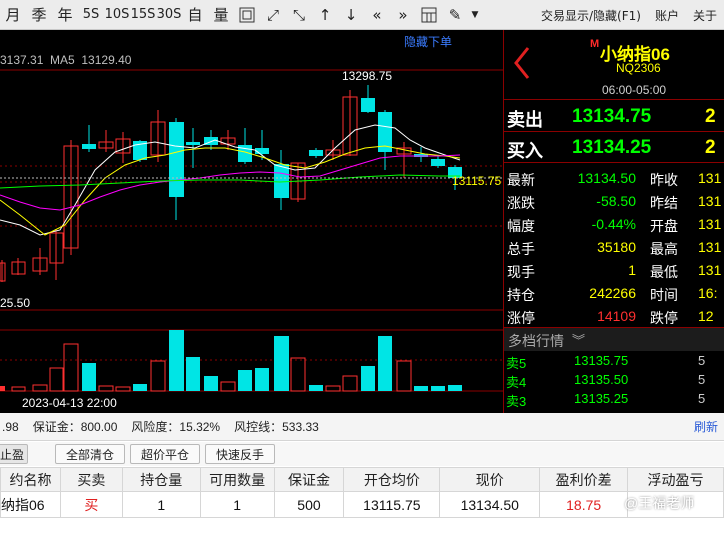  I want to click on stat-label: 总手, so click(521, 249).